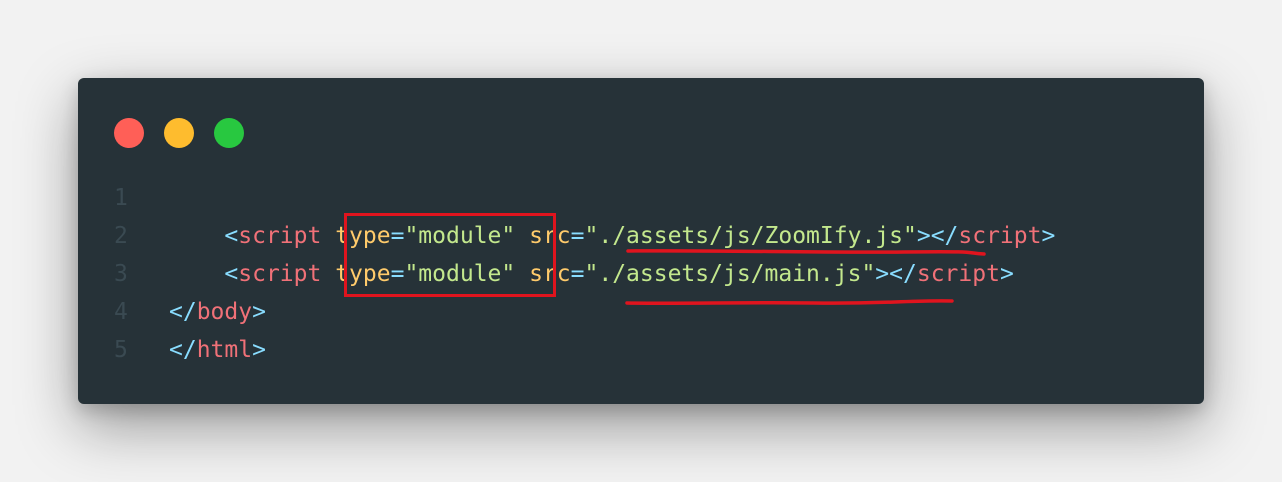 Image resolution: width=1282 pixels, height=482 pixels. What do you see at coordinates (641, 198) in the screenshot?
I see `code-line: 1` at bounding box center [641, 198].